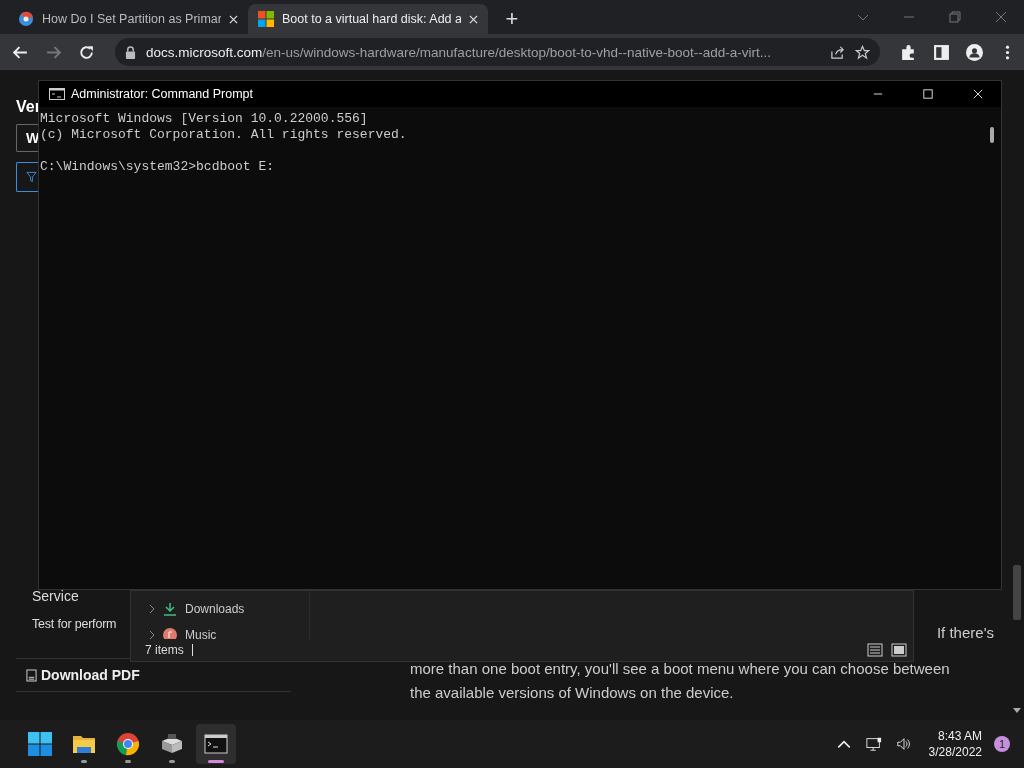  What do you see at coordinates (1017, 592) in the screenshot?
I see `scroll-thumb` at bounding box center [1017, 592].